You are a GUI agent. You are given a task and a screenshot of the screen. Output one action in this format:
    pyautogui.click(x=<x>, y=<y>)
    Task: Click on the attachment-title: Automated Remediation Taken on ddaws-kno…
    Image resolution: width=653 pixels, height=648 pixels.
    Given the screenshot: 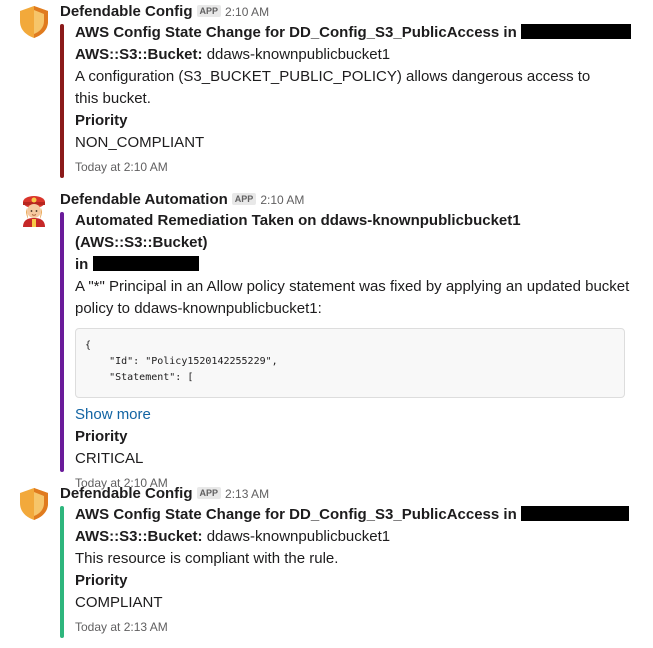 What is the action you would take?
    pyautogui.click(x=298, y=231)
    